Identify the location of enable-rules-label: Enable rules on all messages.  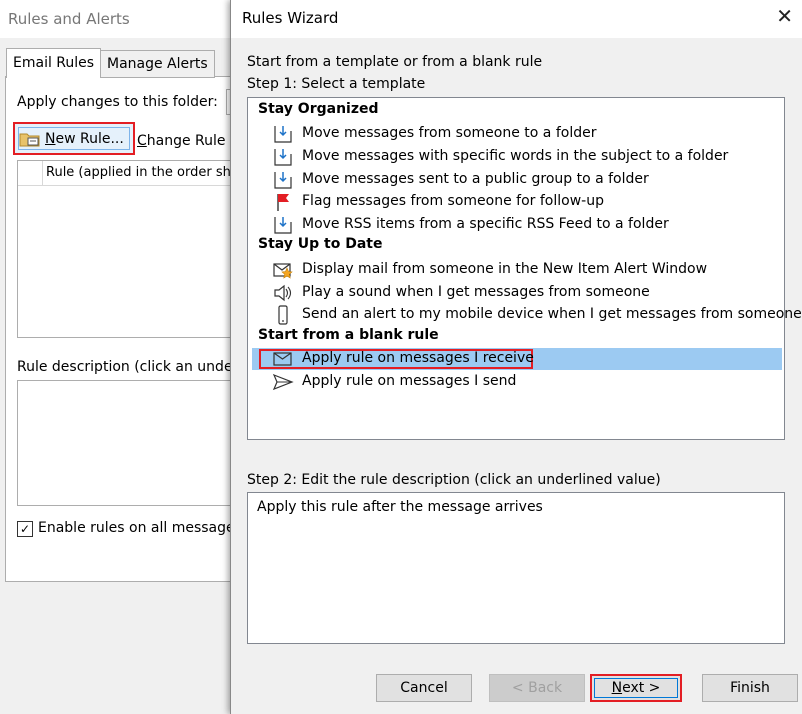
(138, 528).